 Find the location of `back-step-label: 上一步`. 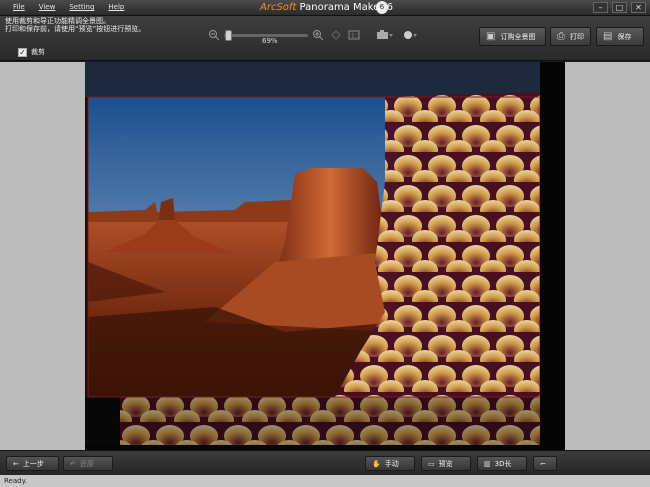

back-step-label: 上一步 is located at coordinates (33, 463).